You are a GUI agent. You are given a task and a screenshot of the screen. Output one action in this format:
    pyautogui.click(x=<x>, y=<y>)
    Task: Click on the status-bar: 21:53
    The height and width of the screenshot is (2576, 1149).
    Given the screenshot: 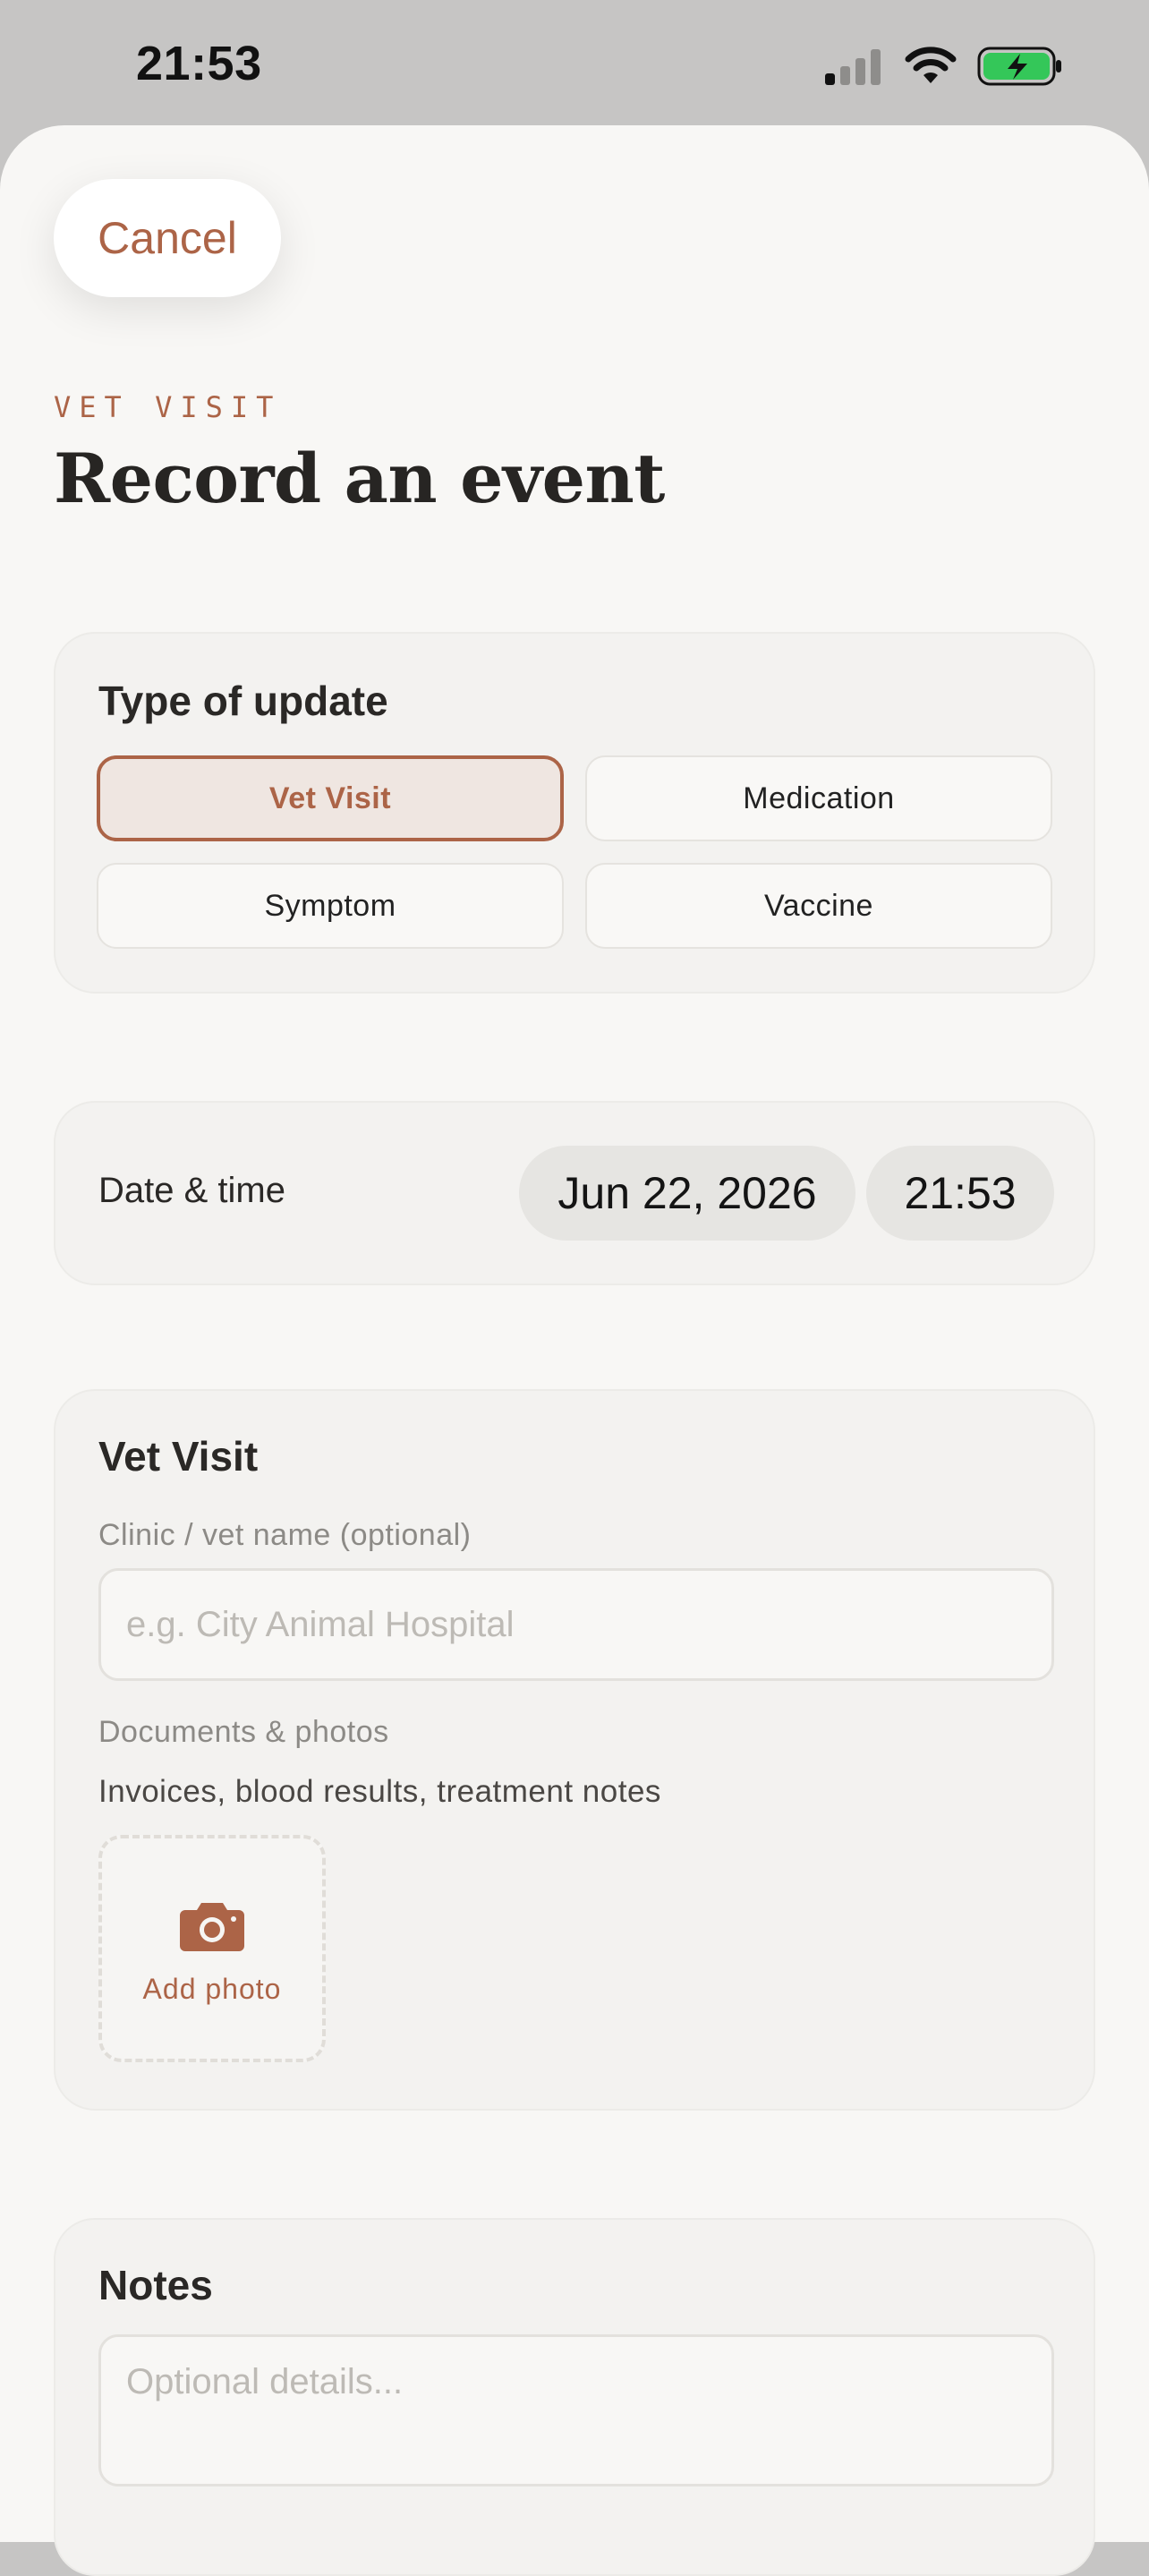 What is the action you would take?
    pyautogui.click(x=574, y=67)
    